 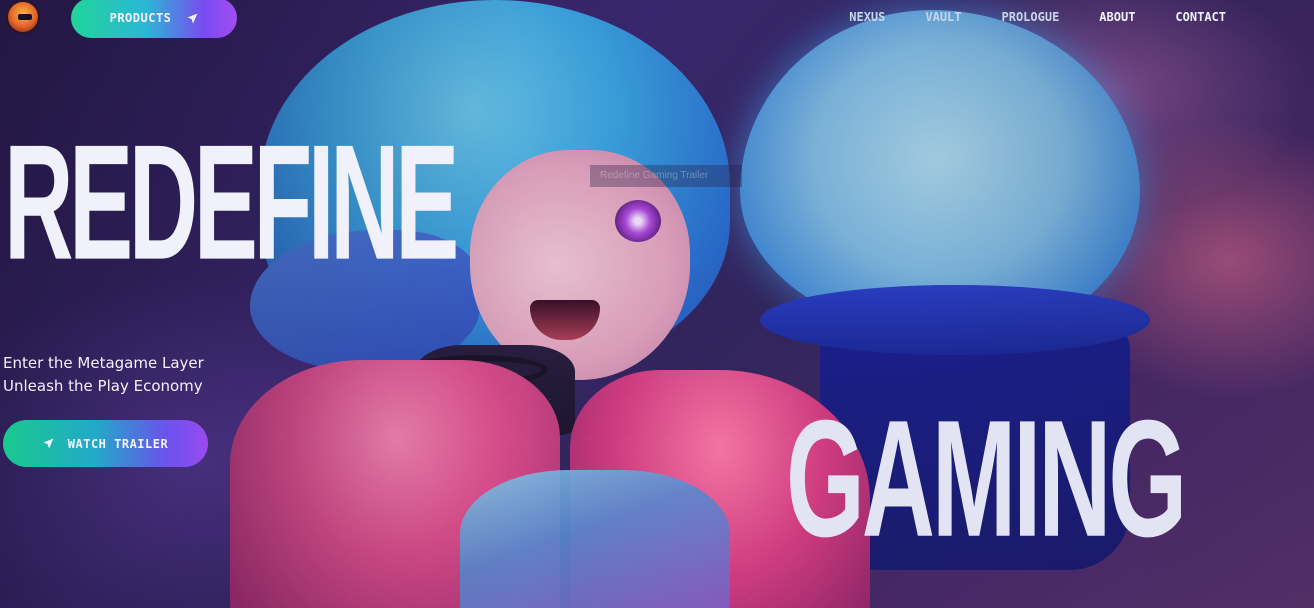 What do you see at coordinates (986, 478) in the screenshot?
I see `hero-title-second-word: GAMING` at bounding box center [986, 478].